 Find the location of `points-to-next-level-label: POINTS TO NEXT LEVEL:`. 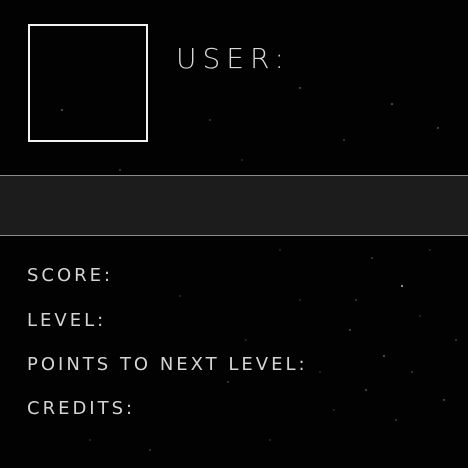

points-to-next-level-label: POINTS TO NEXT LEVEL: is located at coordinates (167, 364).